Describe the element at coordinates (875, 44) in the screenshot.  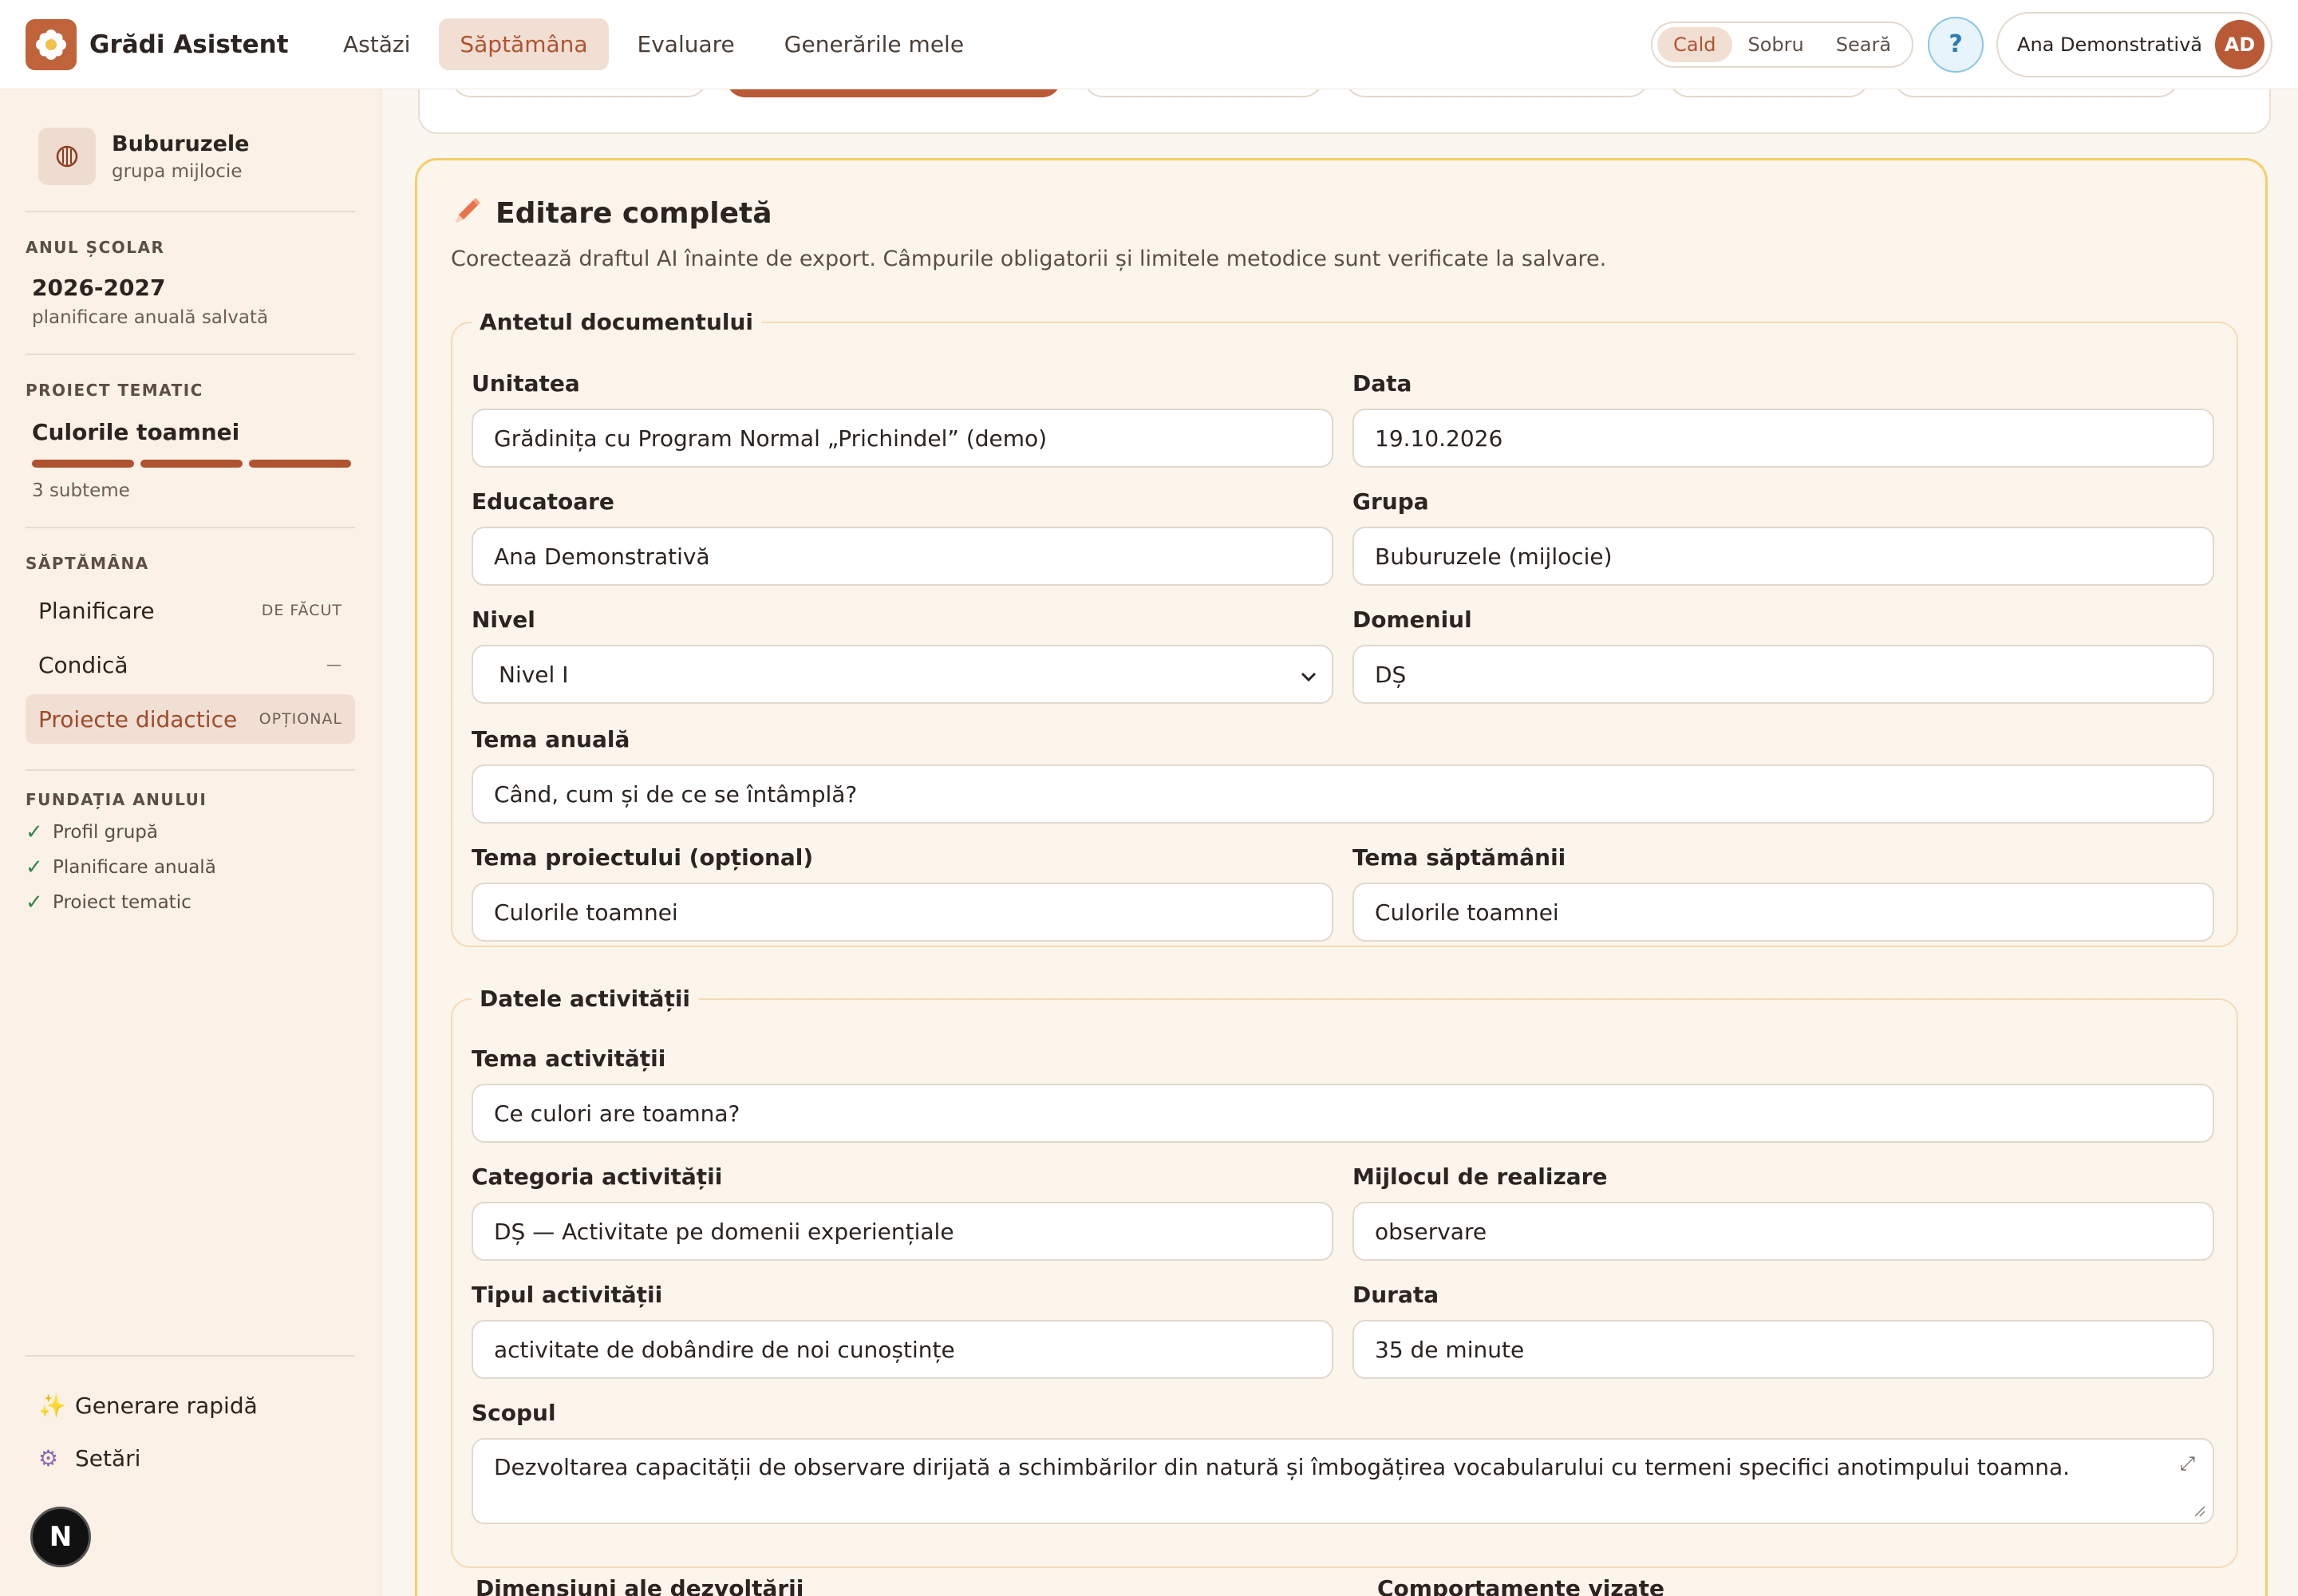
I see `nav-my-generations: Generările mele` at that location.